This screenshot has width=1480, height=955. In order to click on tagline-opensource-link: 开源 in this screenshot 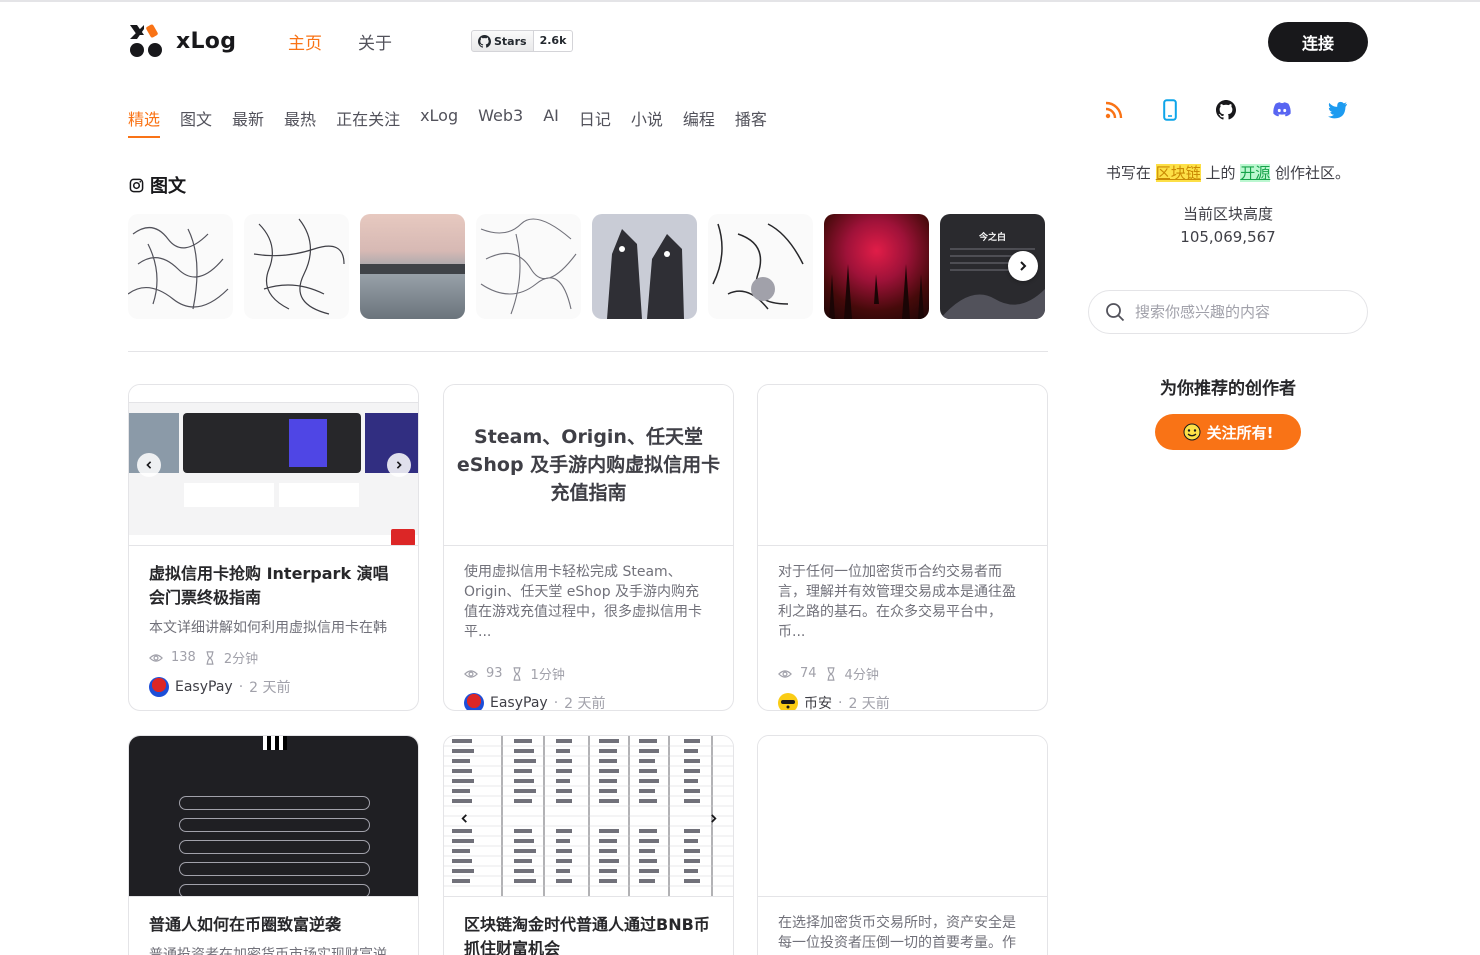, I will do `click(1255, 173)`.